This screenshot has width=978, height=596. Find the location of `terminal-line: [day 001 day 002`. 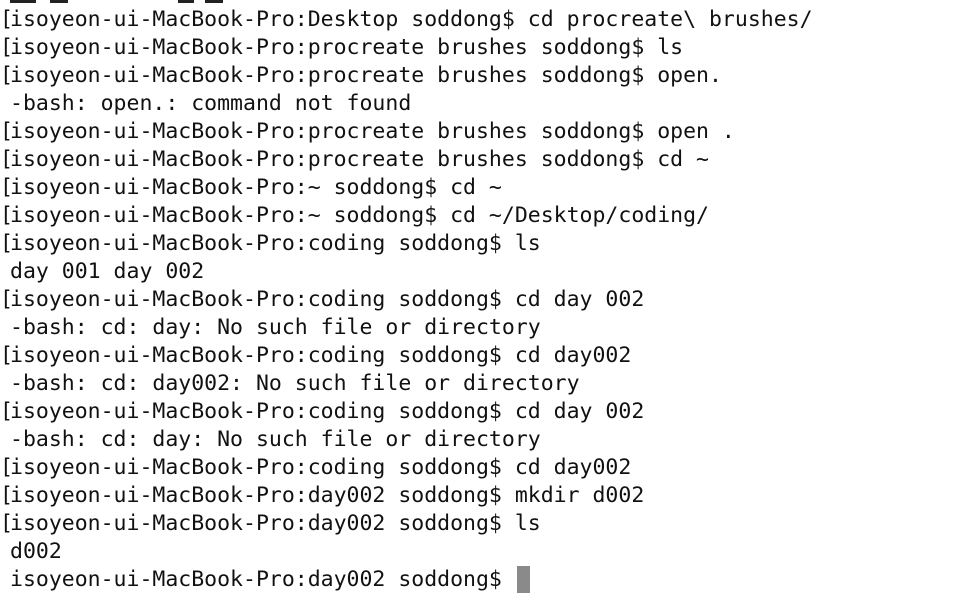

terminal-line: [day 001 day 002 is located at coordinates (102, 272).